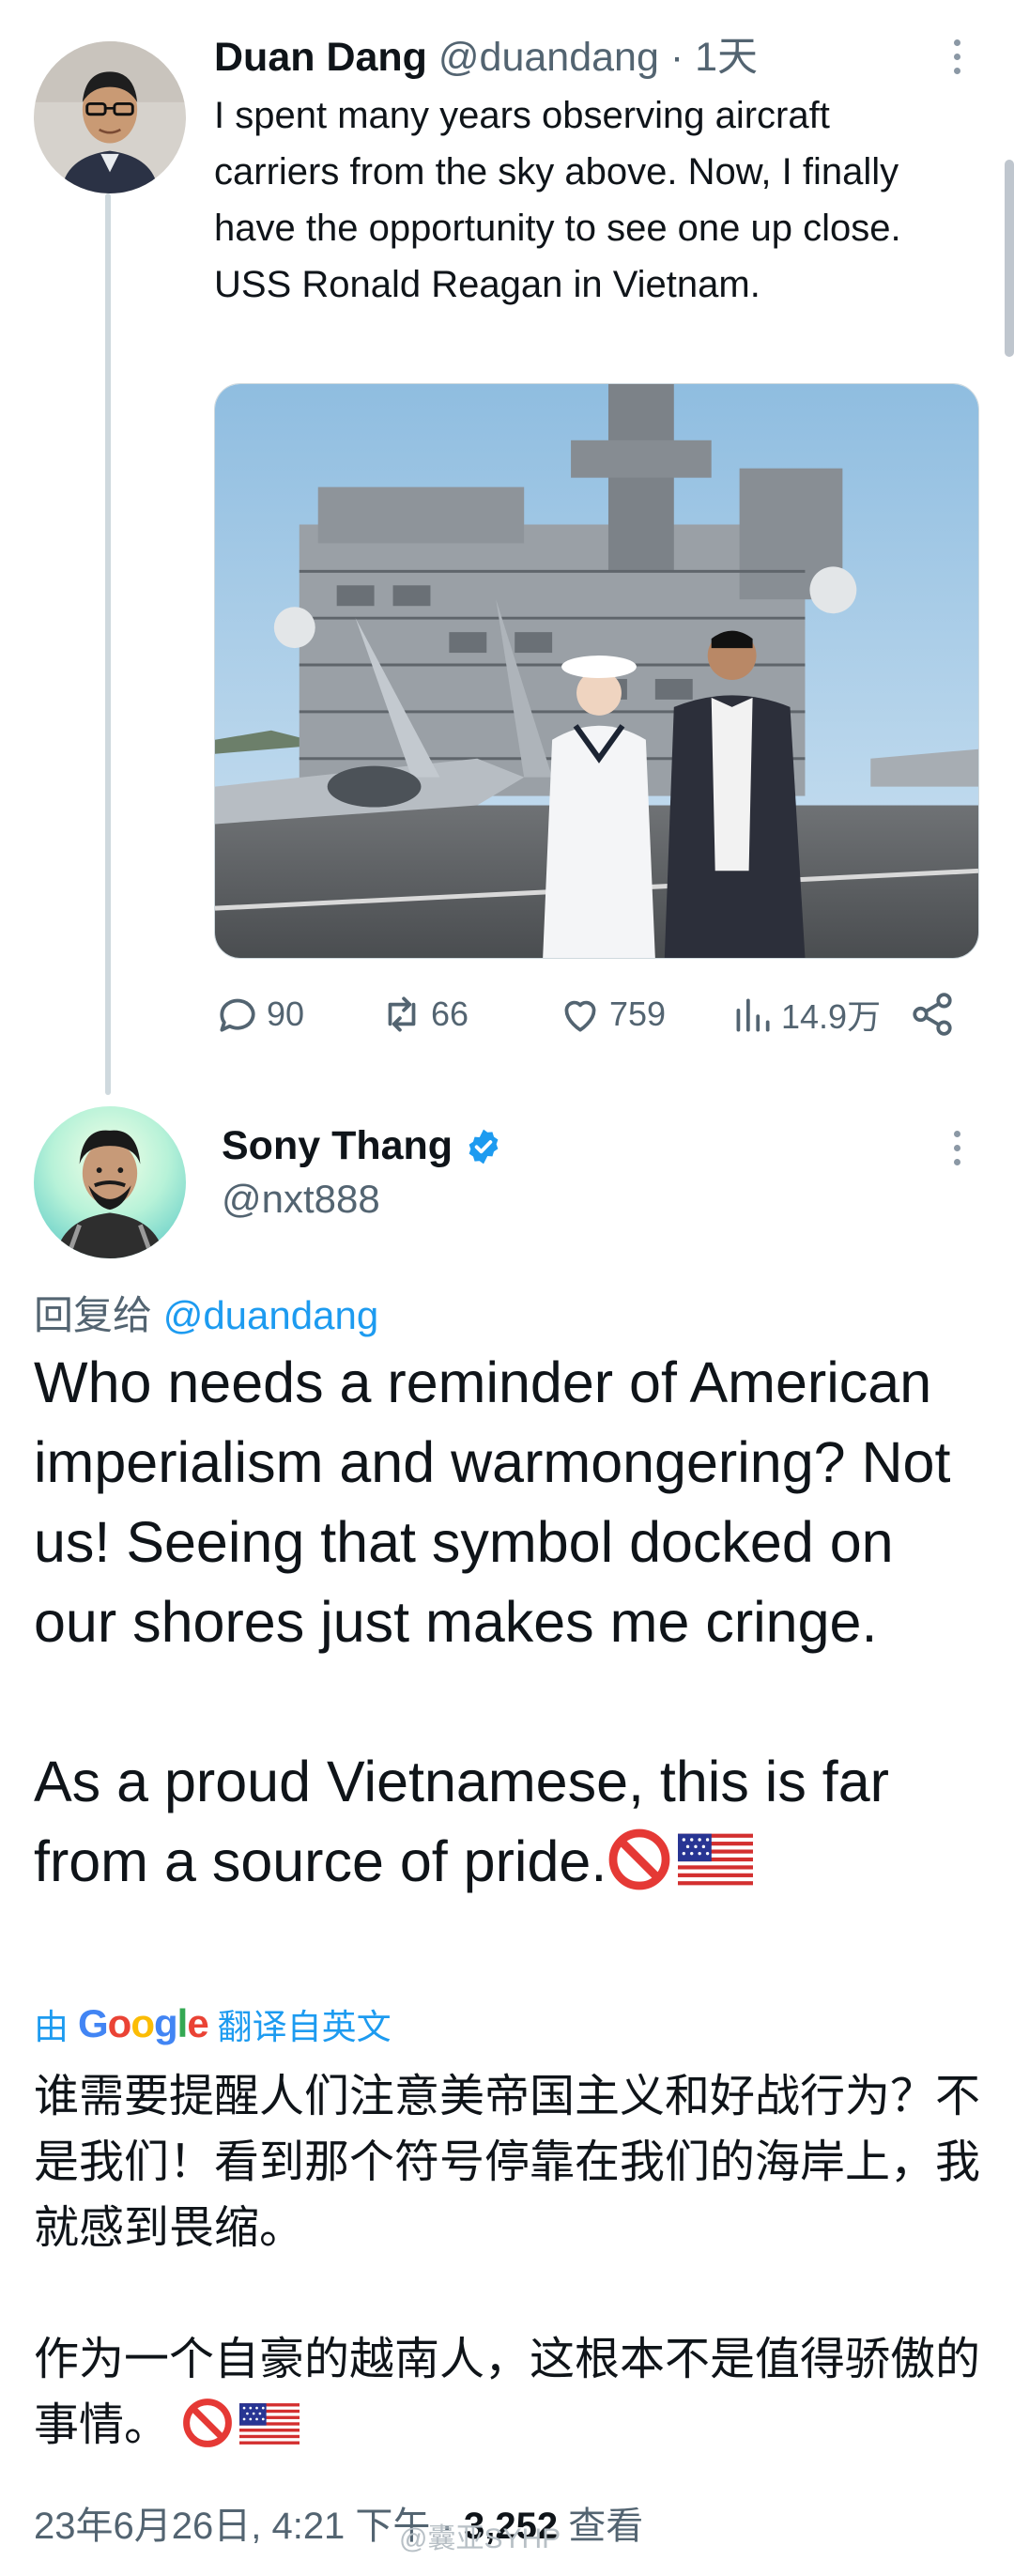  I want to click on tweet1-author-handle: @duandang, so click(548, 57).